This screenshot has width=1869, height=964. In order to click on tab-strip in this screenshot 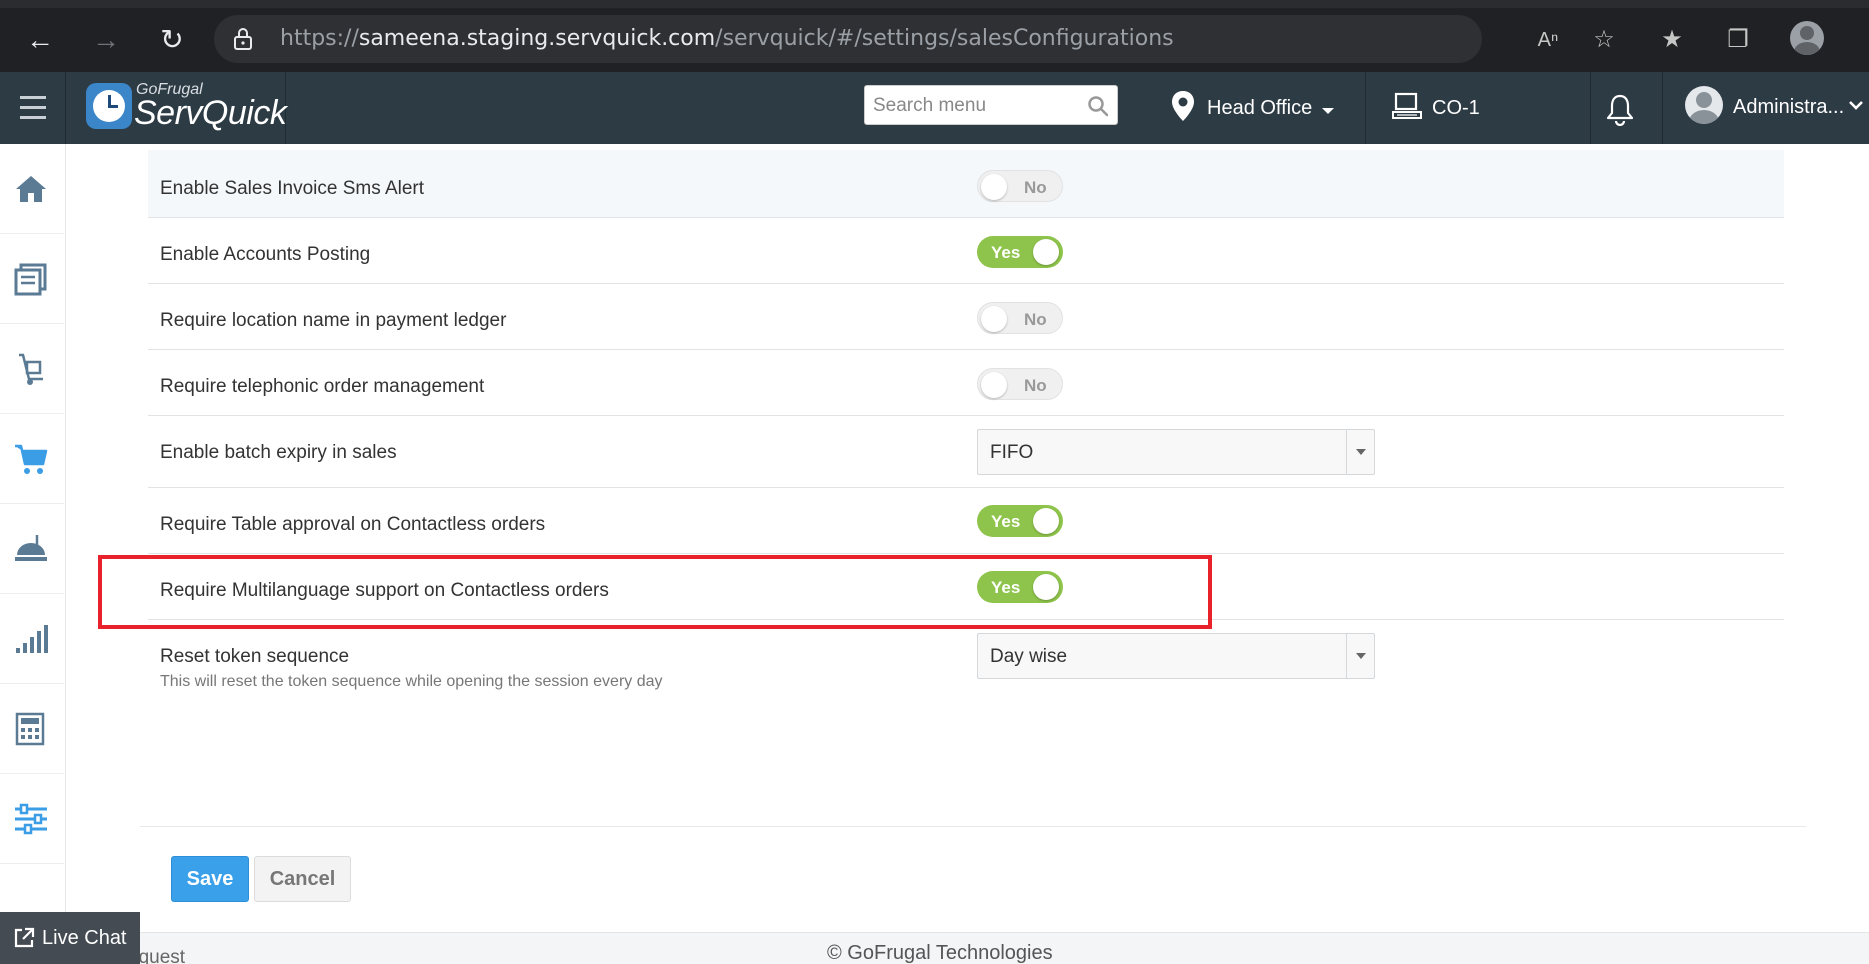, I will do `click(934, 4)`.